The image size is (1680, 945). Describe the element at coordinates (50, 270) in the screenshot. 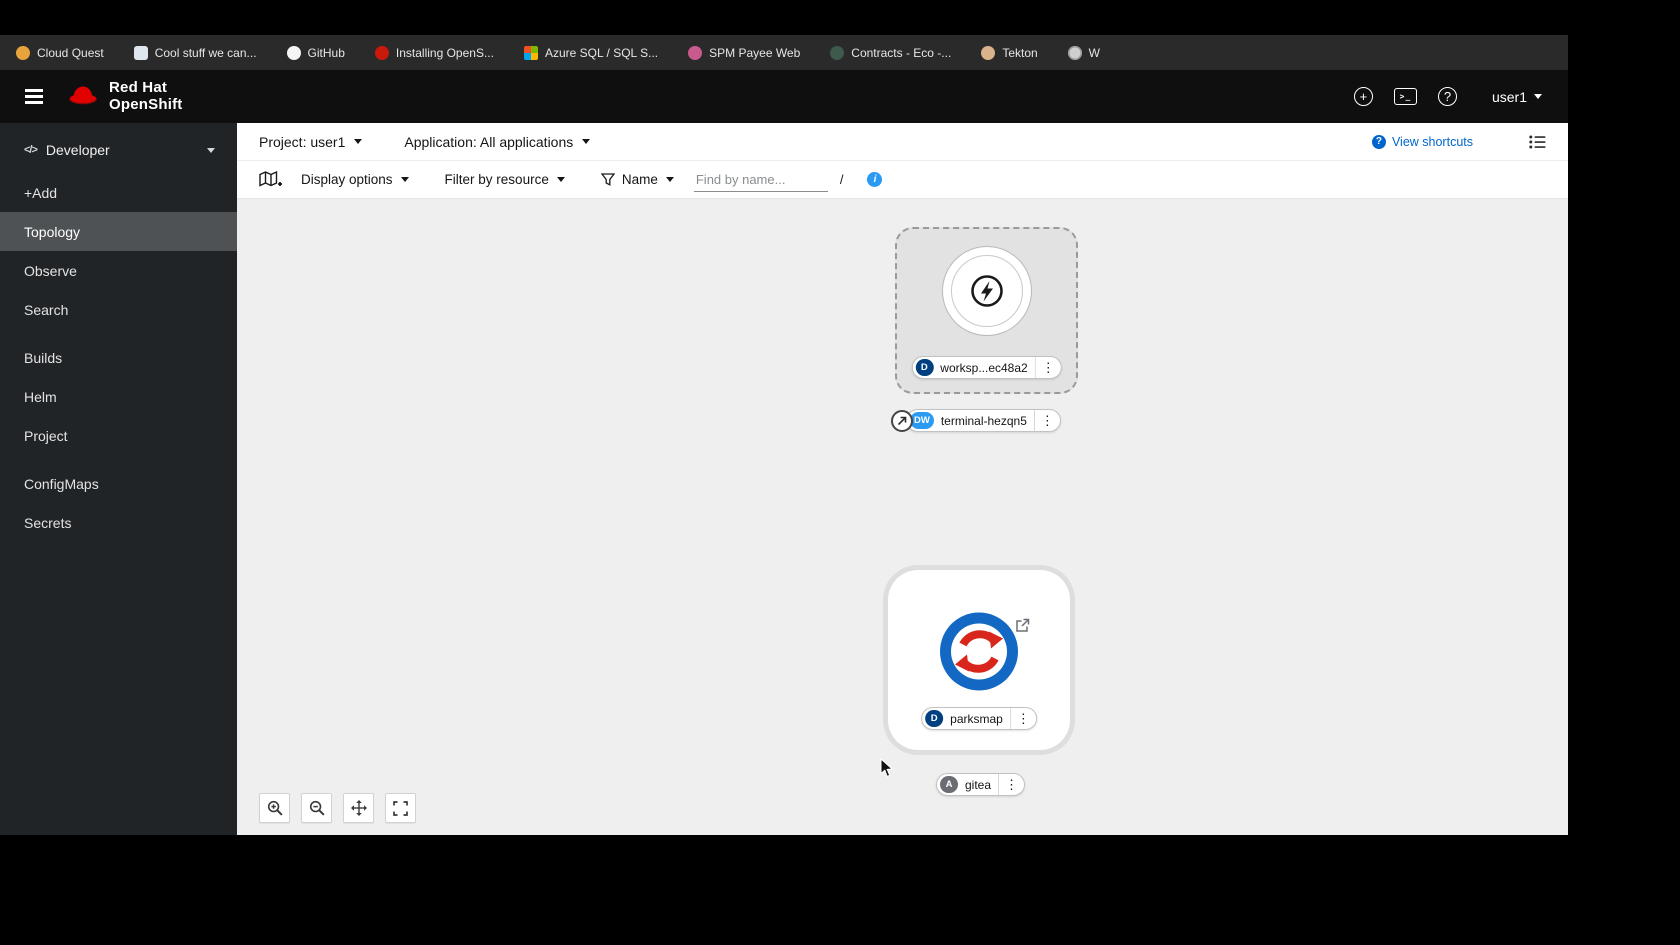

I see `sidebar-item-label: Observe` at that location.